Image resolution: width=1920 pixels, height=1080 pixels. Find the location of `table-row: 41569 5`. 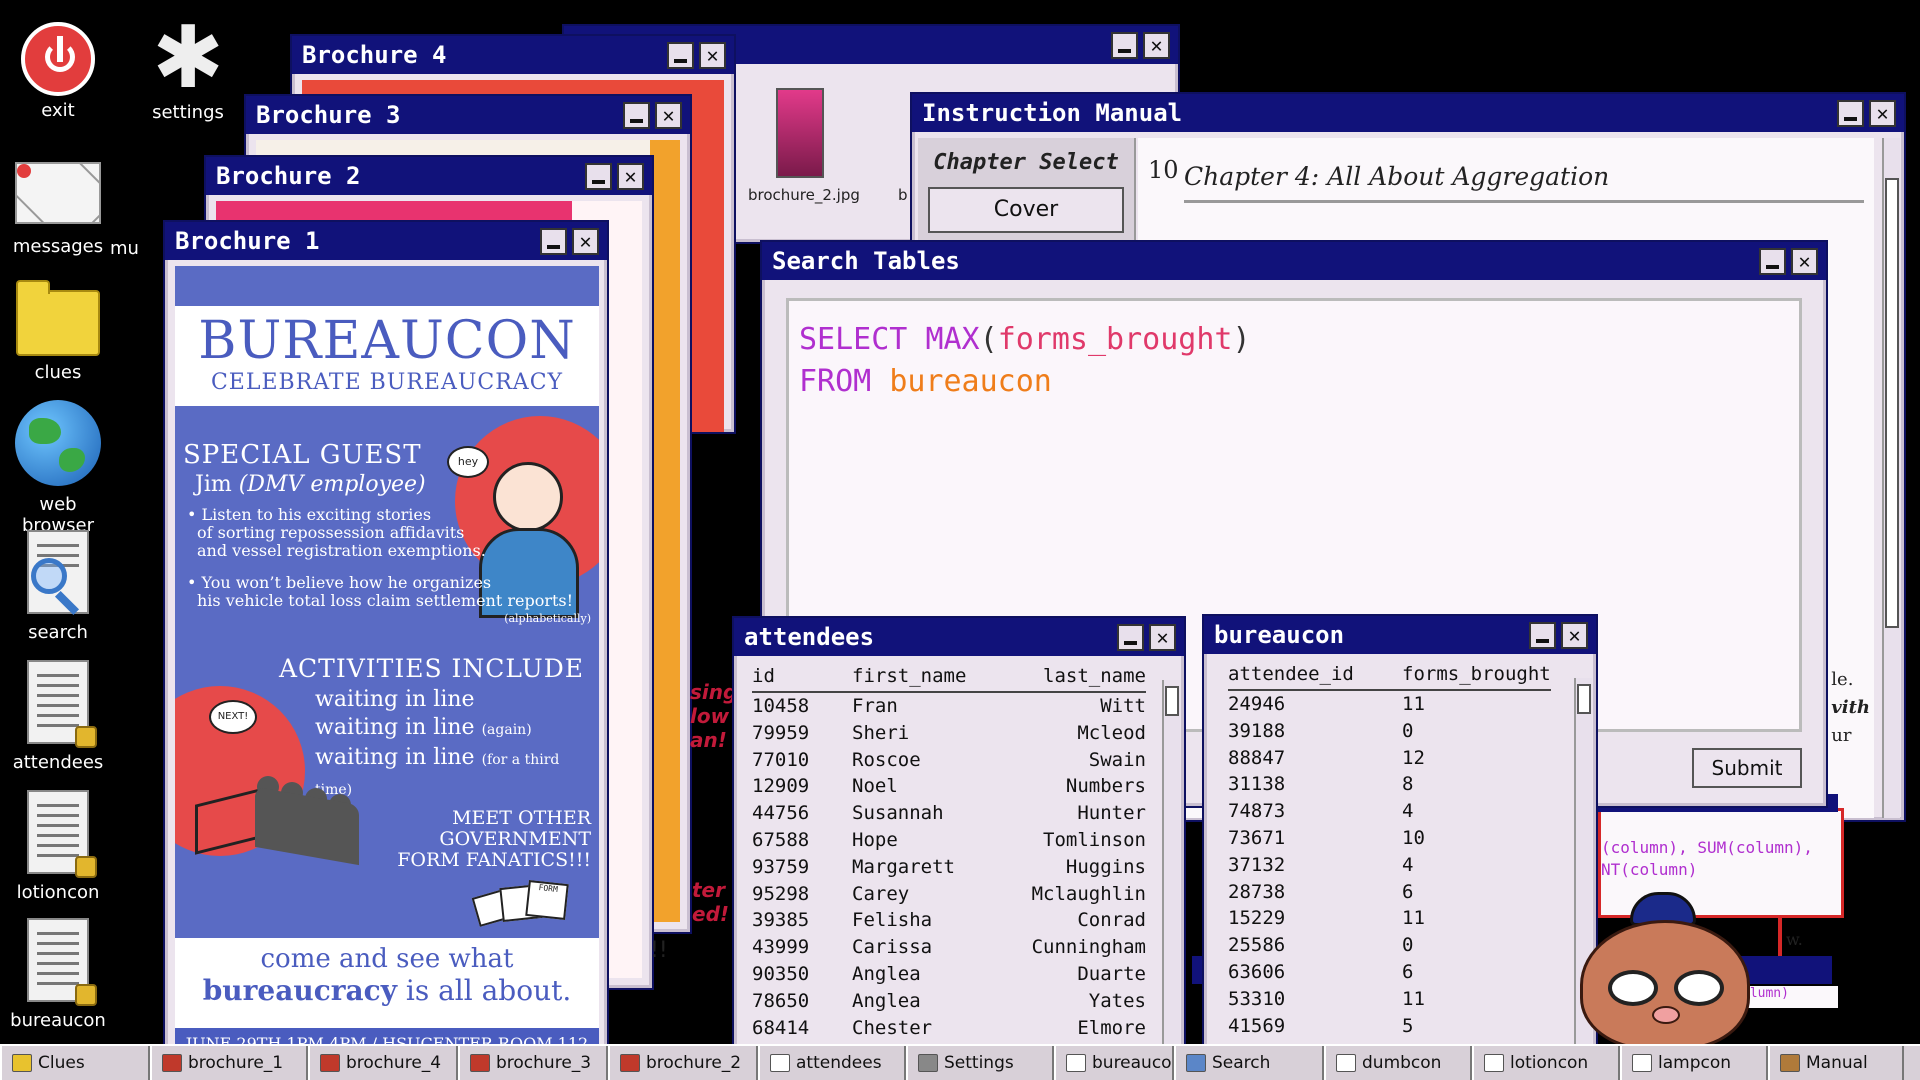

table-row: 41569 5 is located at coordinates (1389, 1026).